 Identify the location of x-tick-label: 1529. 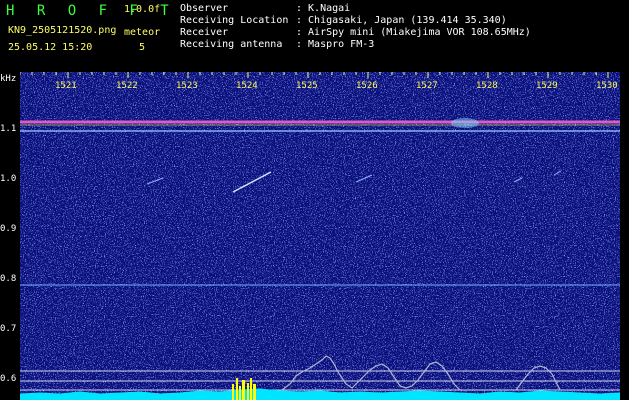
(547, 86).